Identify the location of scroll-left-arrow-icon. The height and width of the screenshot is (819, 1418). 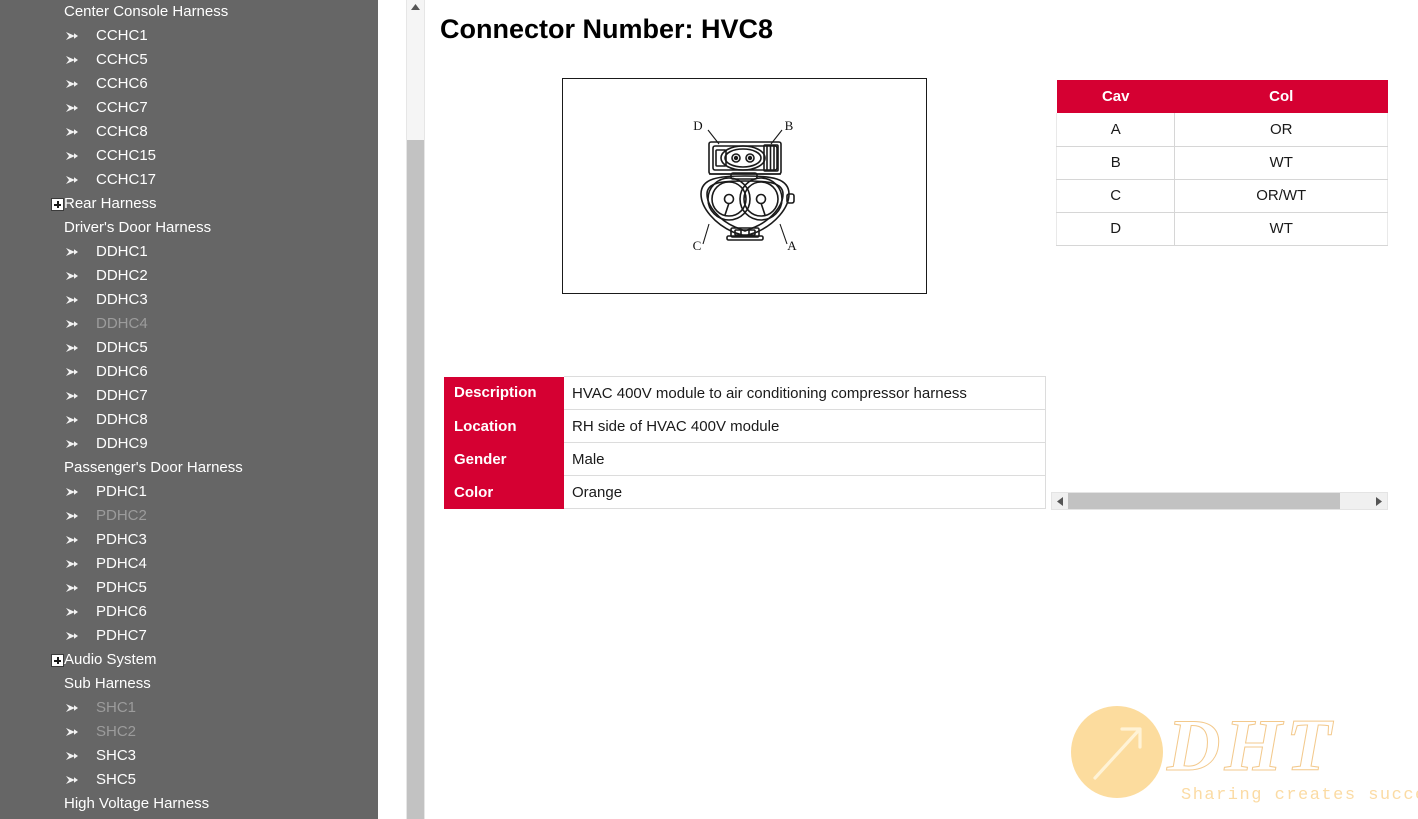
(1060, 501).